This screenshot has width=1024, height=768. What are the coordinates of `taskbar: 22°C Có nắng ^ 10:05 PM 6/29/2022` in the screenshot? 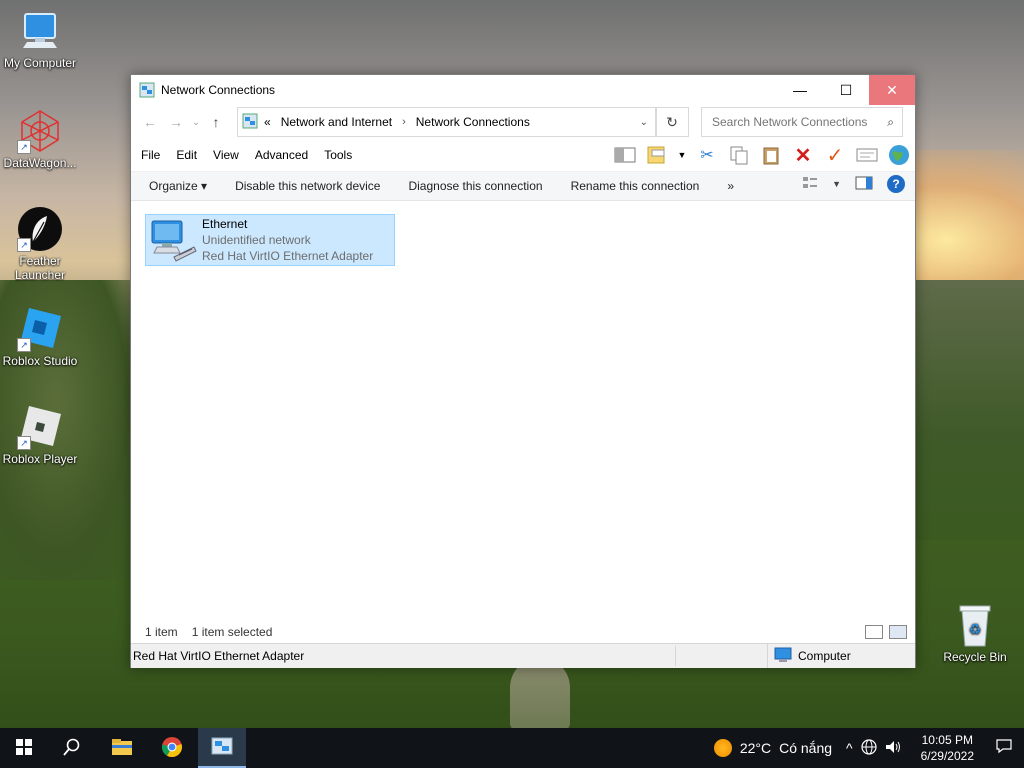 It's located at (512, 748).